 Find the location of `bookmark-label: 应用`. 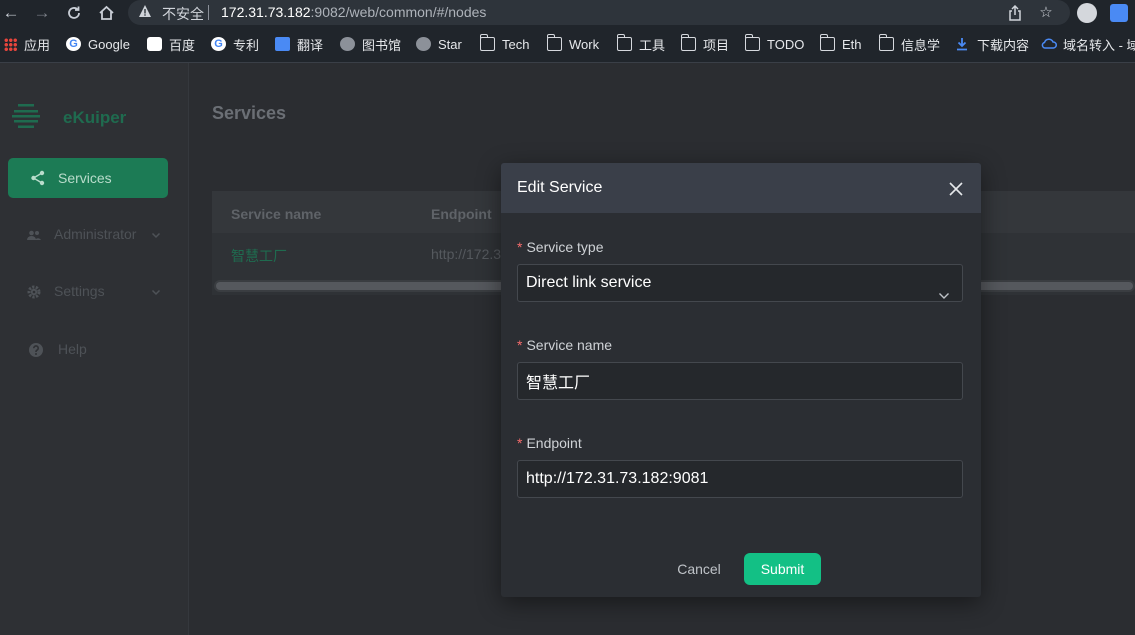

bookmark-label: 应用 is located at coordinates (37, 45).